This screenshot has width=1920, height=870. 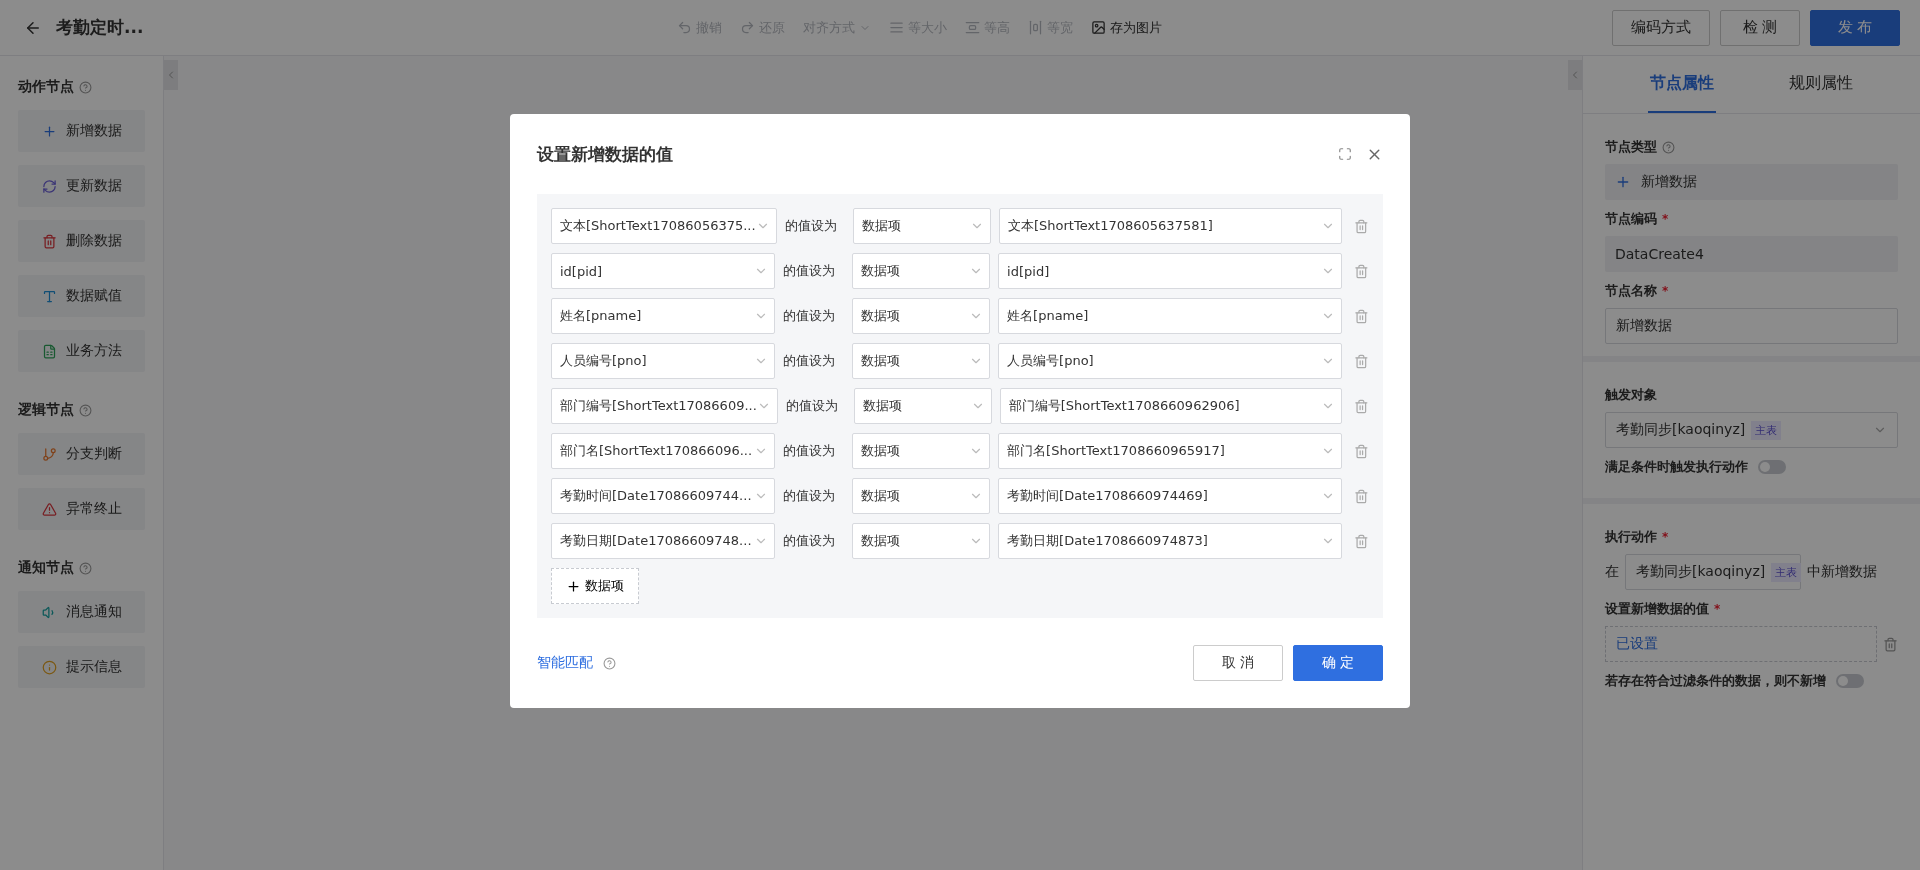 What do you see at coordinates (1751, 326) in the screenshot?
I see `node-name-field: 新增数据` at bounding box center [1751, 326].